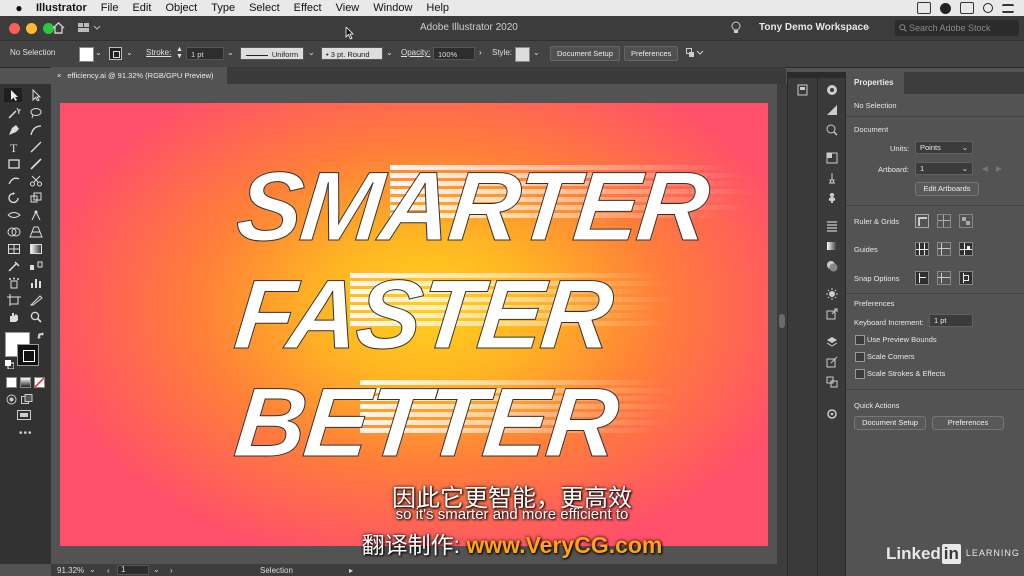 Image resolution: width=1024 pixels, height=576 pixels. Describe the element at coordinates (415, 52) in the screenshot. I see `opacity-label: Opacity:` at that location.